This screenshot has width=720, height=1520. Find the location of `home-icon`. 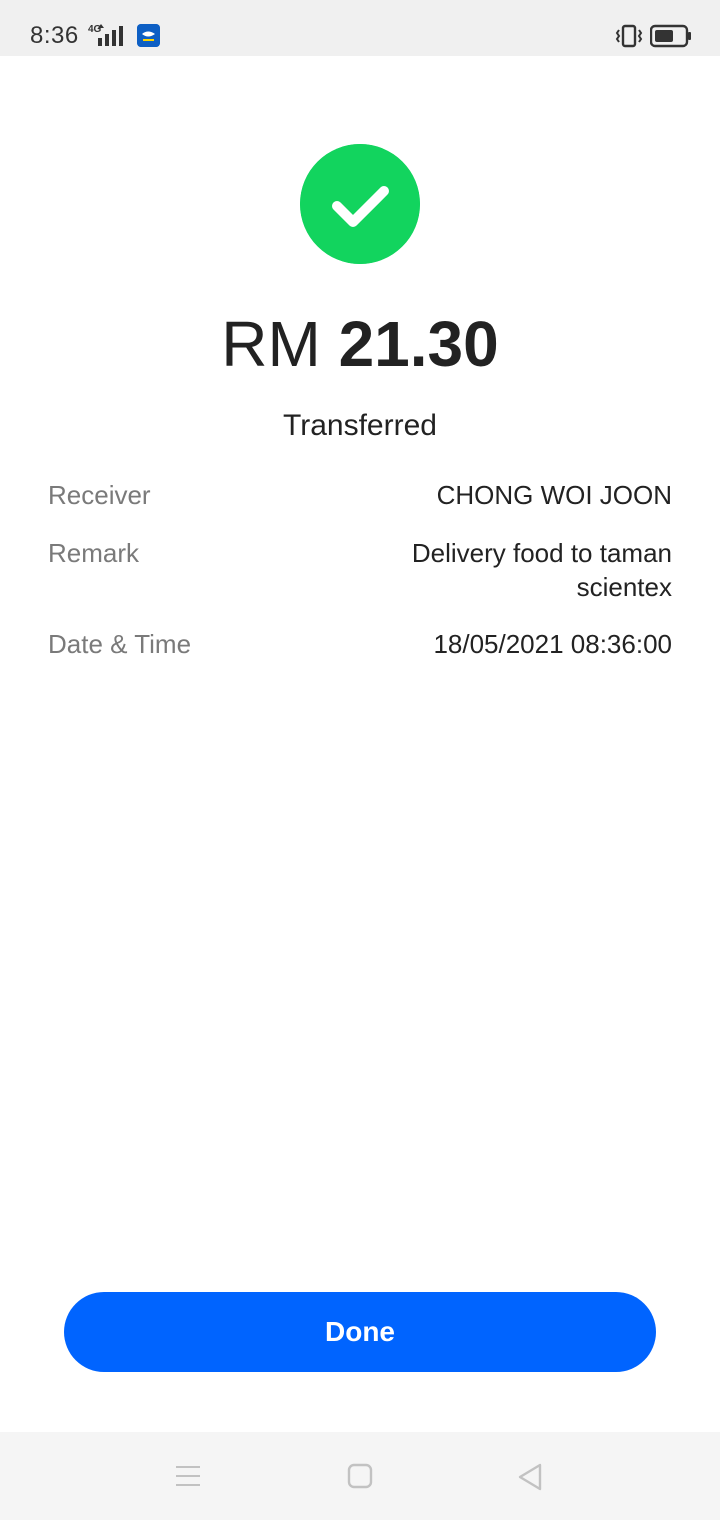

home-icon is located at coordinates (360, 1476).